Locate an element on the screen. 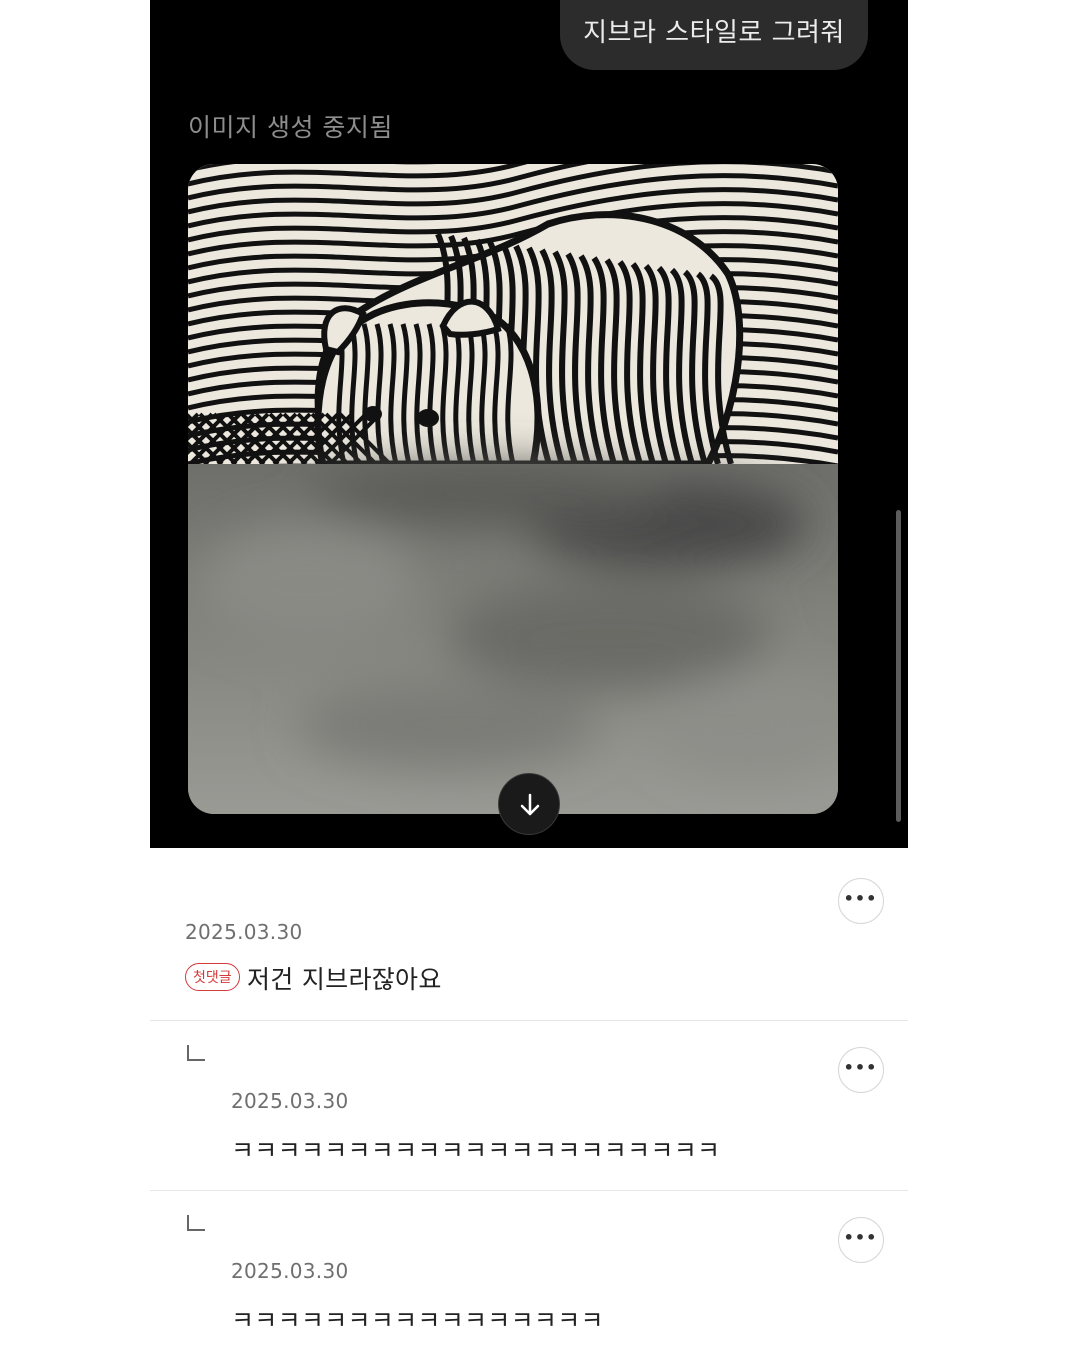 Image resolution: width=1080 pixels, height=1350 pixels. chat-scrollbar is located at coordinates (898, 666).